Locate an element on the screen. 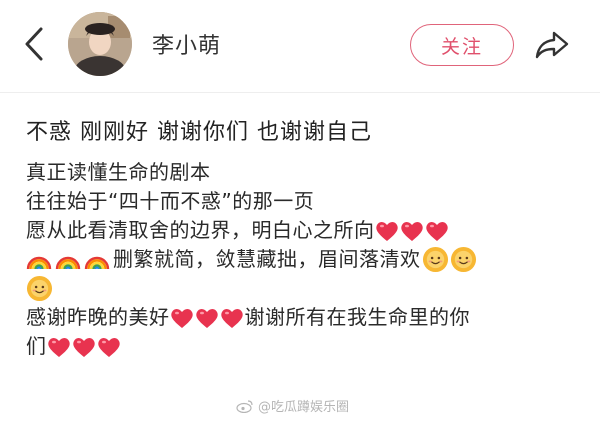  post-line-text: 们 is located at coordinates (36, 346).